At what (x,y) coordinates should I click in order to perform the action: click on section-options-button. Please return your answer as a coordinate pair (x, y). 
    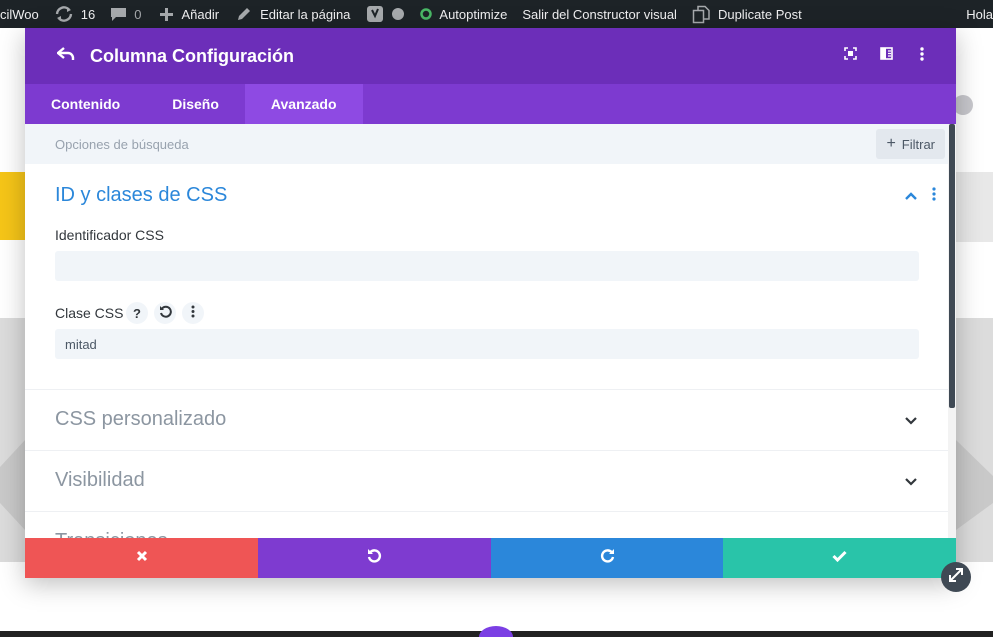
    Looking at the image, I should click on (934, 196).